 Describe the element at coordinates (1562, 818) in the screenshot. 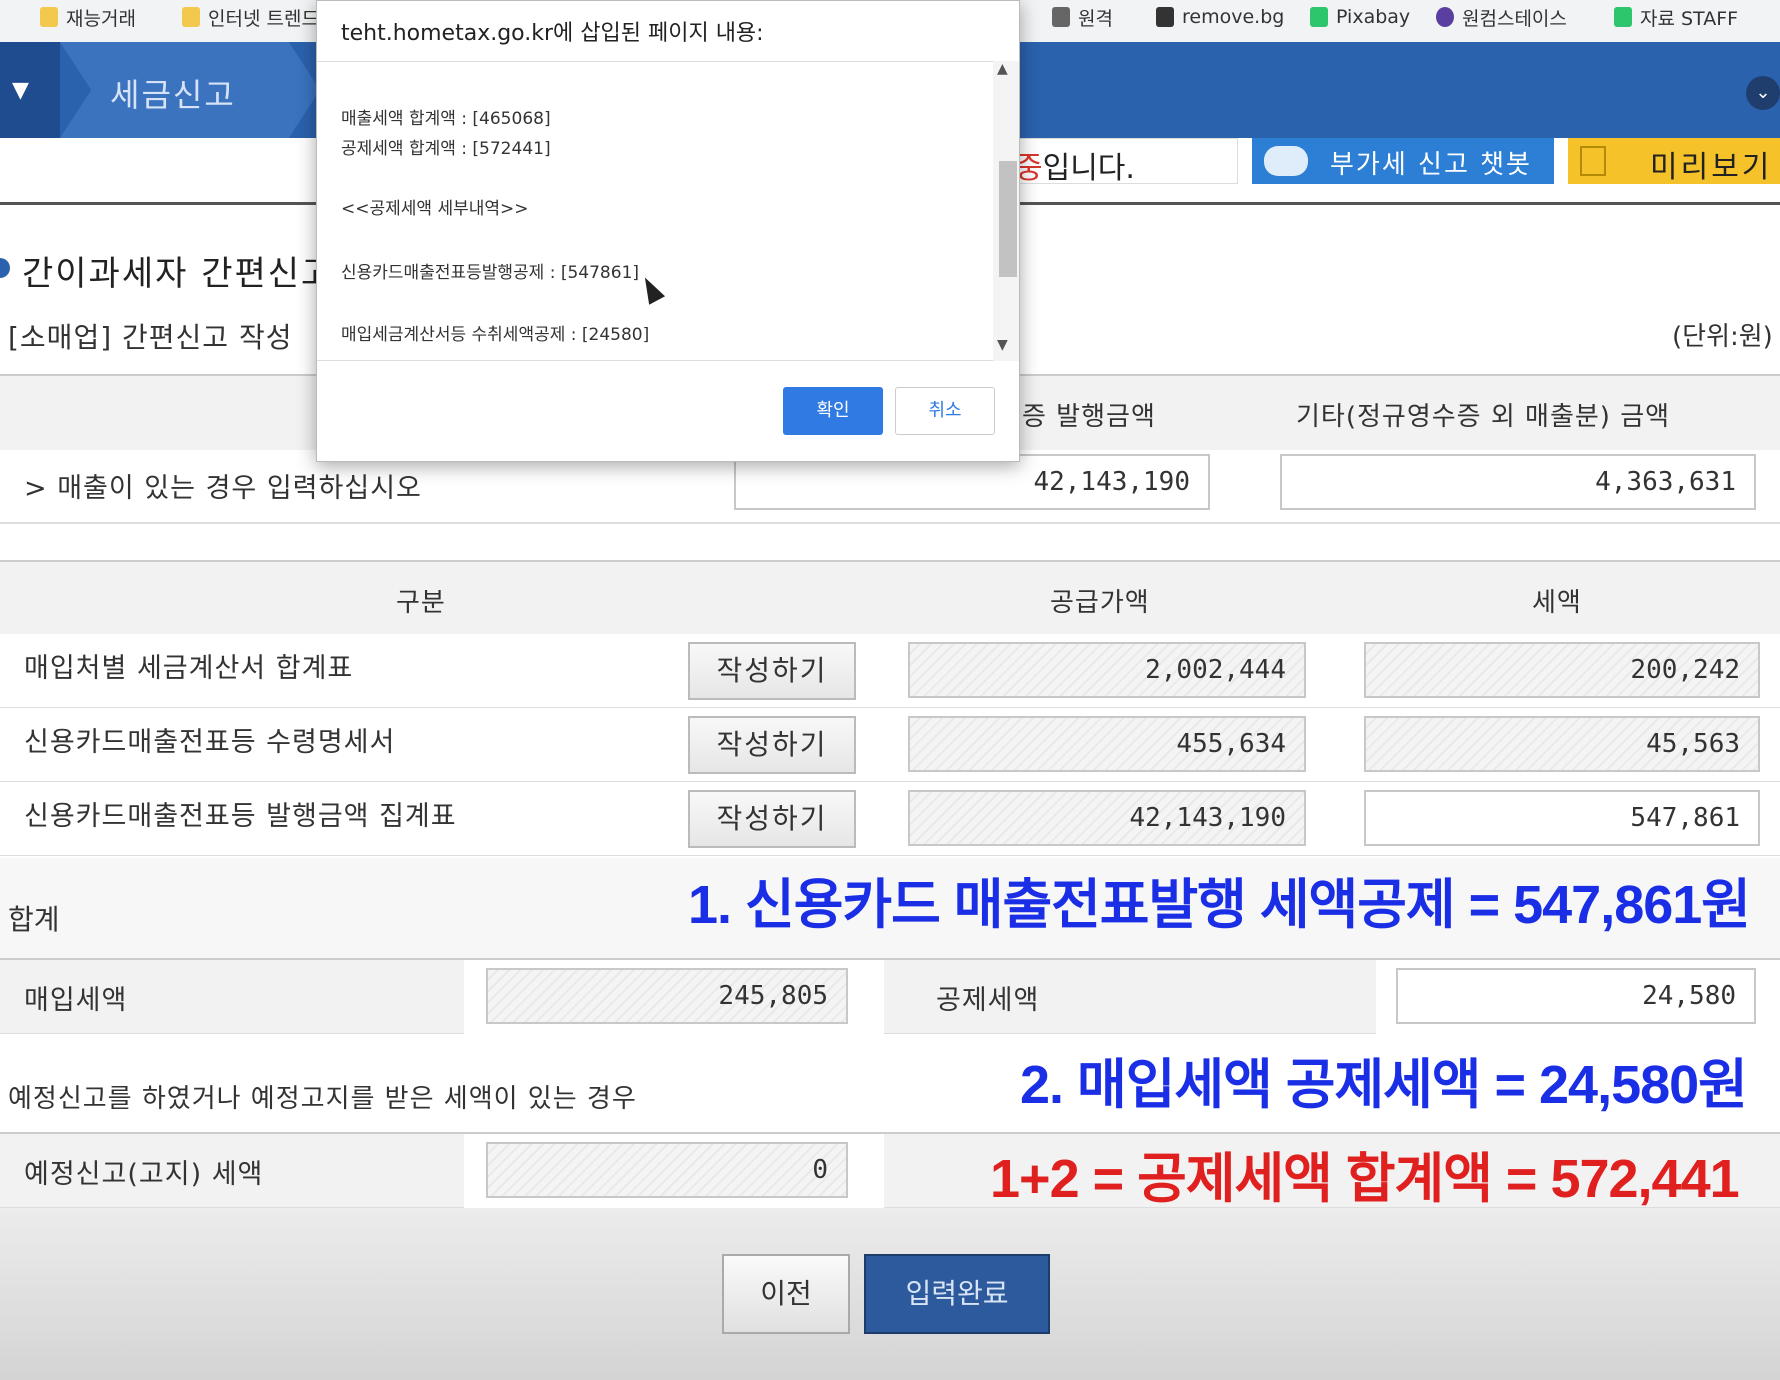

I see `tax-amount-input: 547,861` at that location.